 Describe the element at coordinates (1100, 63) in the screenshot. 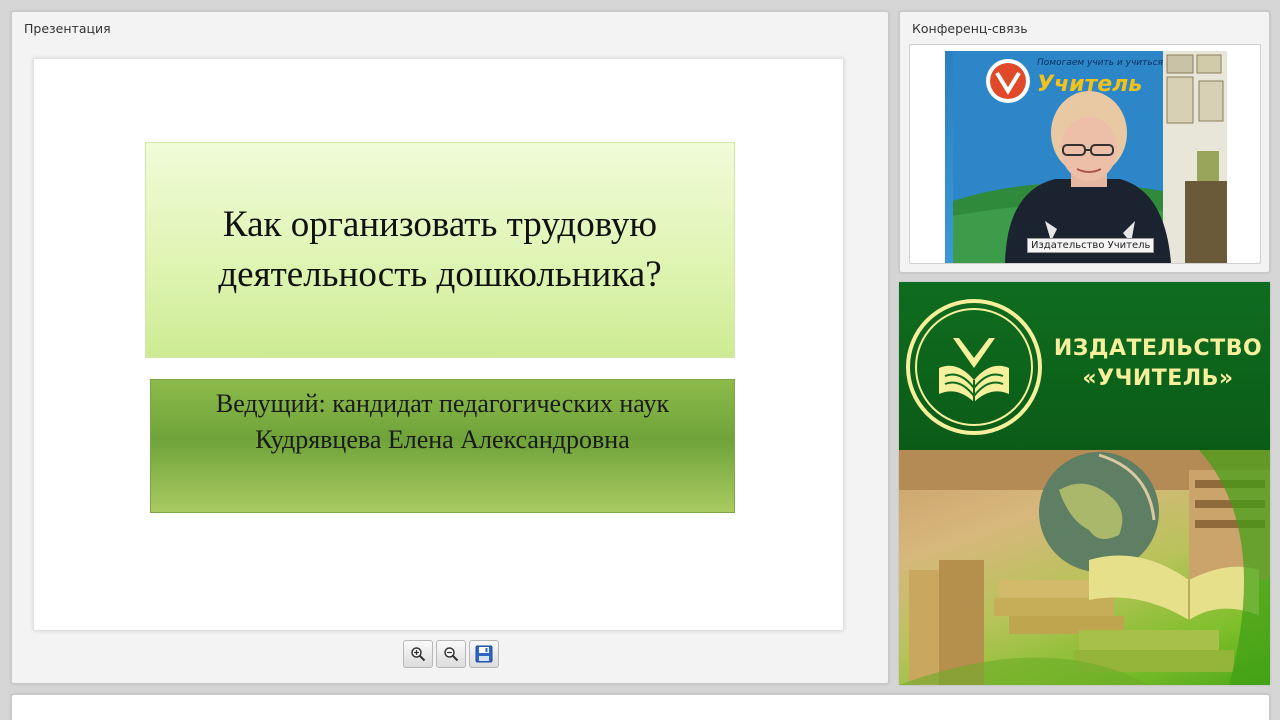

I see `banner-slogan: Помогаем учить и учиться` at that location.